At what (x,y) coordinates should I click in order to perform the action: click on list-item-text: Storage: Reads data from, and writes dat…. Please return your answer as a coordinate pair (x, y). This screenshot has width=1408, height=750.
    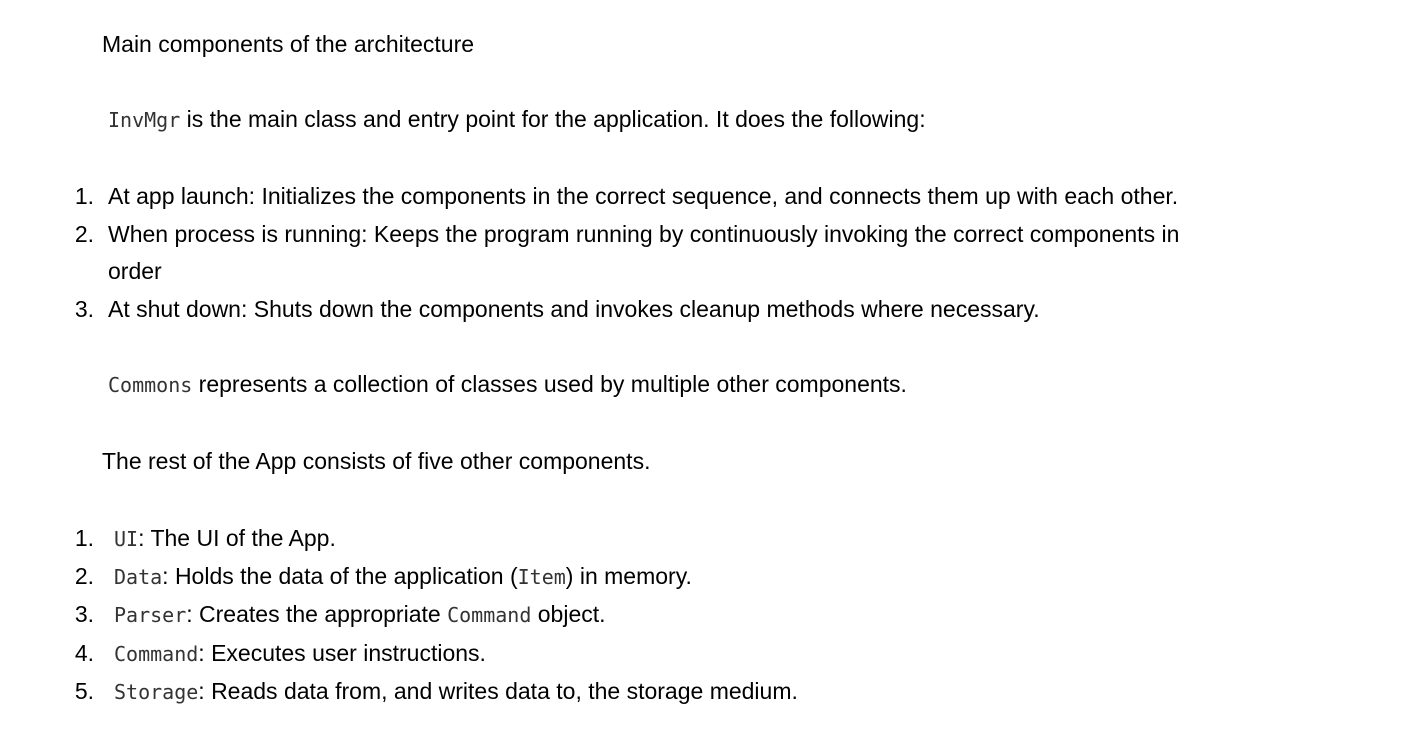
    Looking at the image, I should click on (456, 691).